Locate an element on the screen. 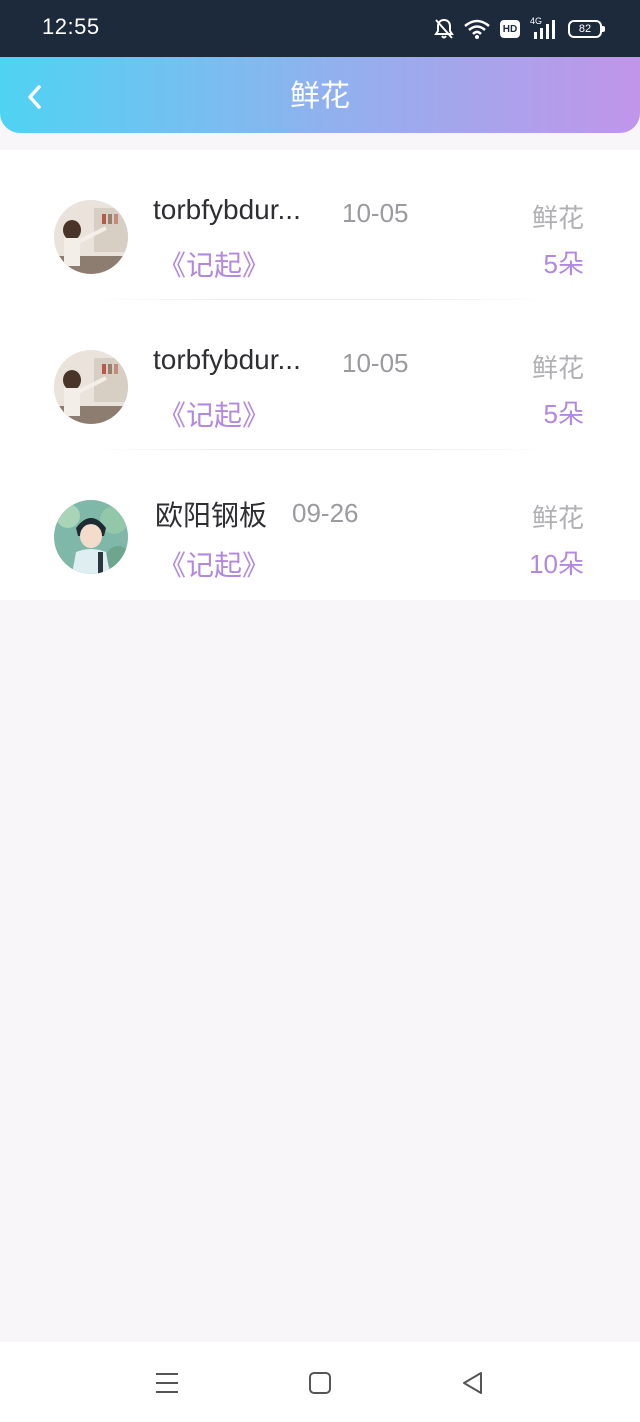  home-button is located at coordinates (320, 1383).